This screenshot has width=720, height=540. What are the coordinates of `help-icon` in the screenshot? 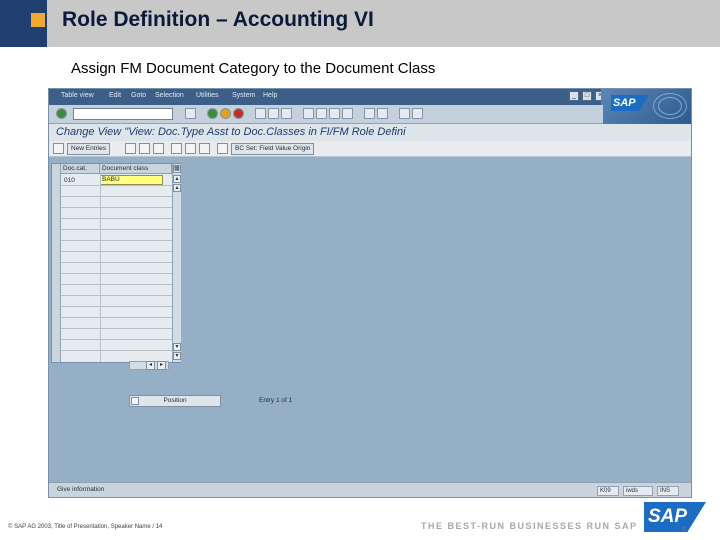 It's located at (404, 113).